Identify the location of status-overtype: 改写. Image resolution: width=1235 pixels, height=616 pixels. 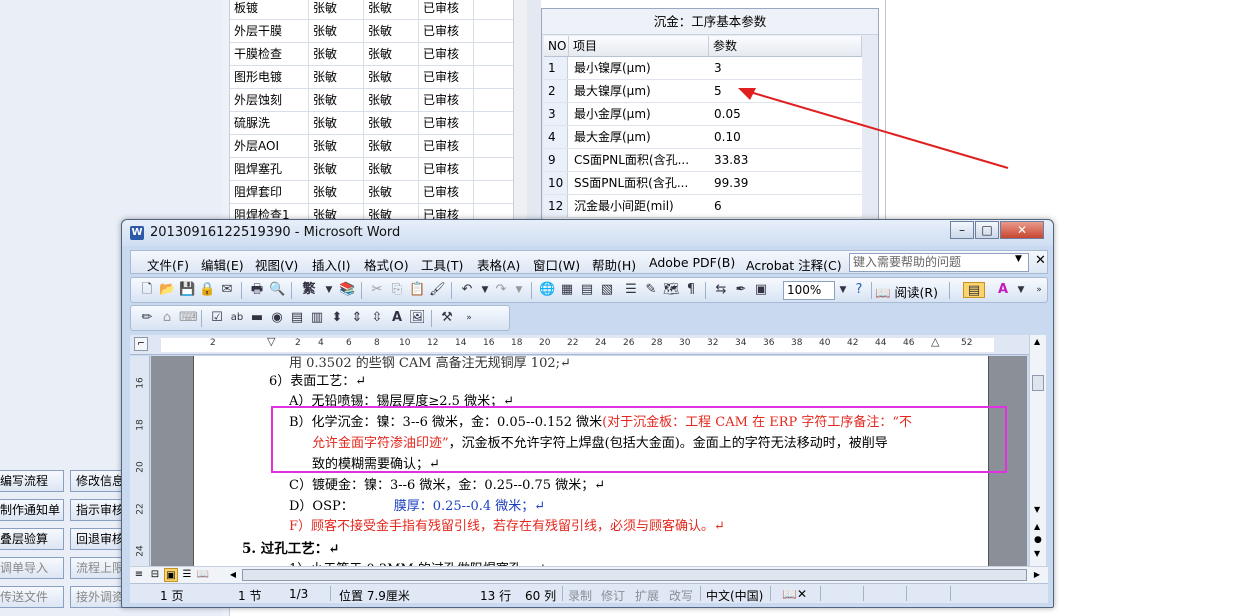
(681, 595).